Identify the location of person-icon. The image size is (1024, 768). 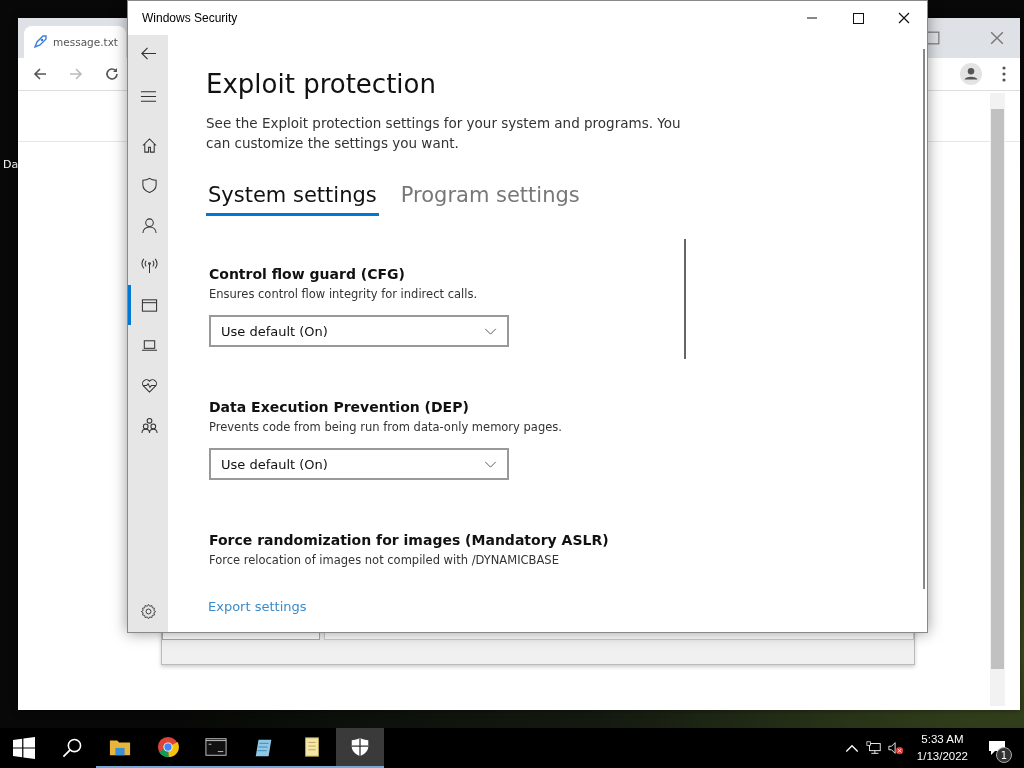
(149, 225).